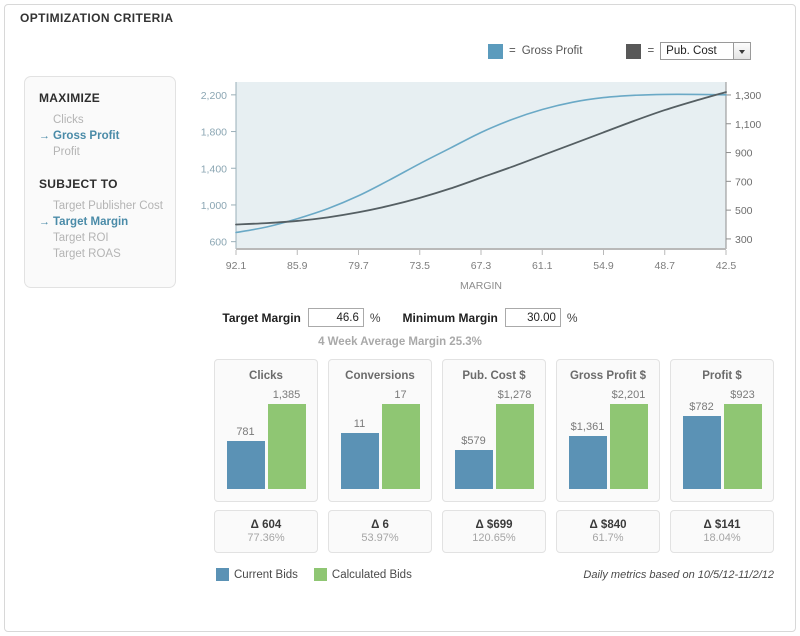 The image size is (800, 636). I want to click on current-bid-column: 781, so click(245, 439).